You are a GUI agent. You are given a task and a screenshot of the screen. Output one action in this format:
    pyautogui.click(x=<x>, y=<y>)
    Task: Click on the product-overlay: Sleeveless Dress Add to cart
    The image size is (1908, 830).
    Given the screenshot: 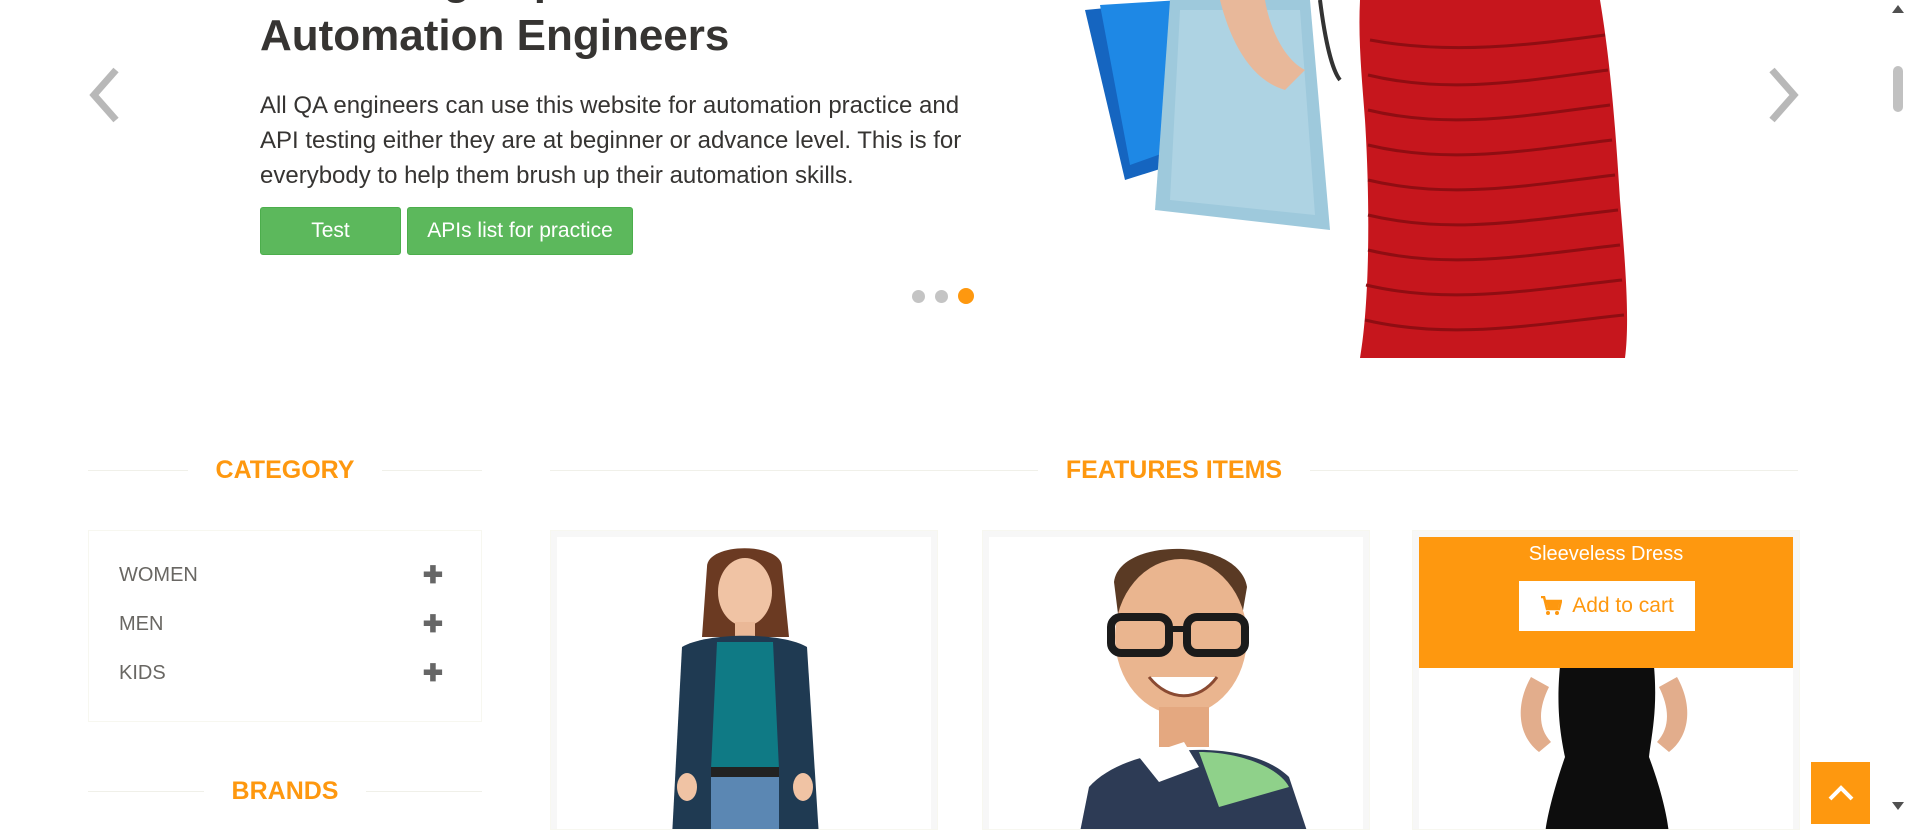 What is the action you would take?
    pyautogui.click(x=1606, y=602)
    